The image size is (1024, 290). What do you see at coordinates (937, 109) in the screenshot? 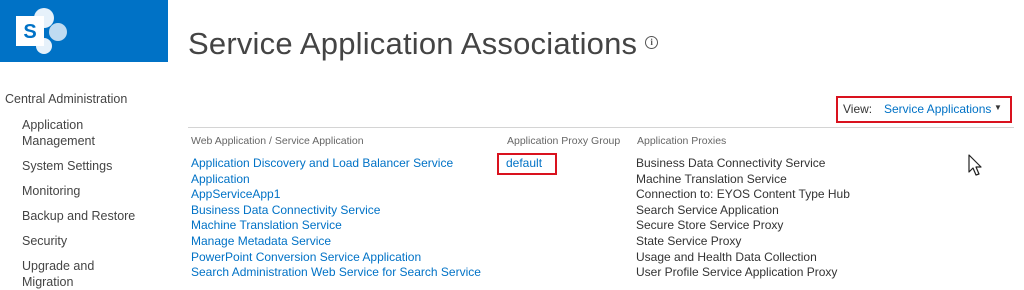
I see `view-dropdown-value: Service Applications` at bounding box center [937, 109].